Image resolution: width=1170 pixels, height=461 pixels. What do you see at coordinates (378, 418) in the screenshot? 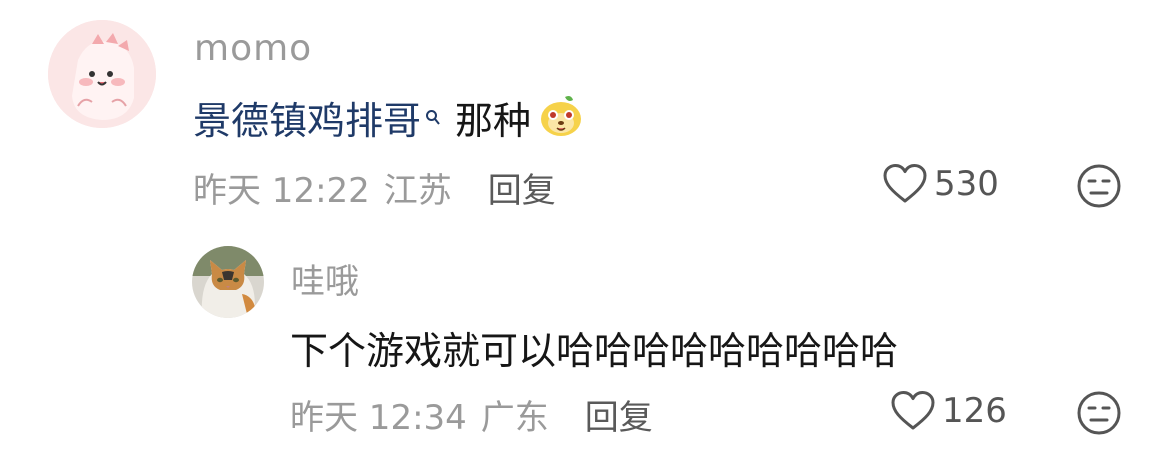
I see `timestamp: 昨天 12:34` at bounding box center [378, 418].